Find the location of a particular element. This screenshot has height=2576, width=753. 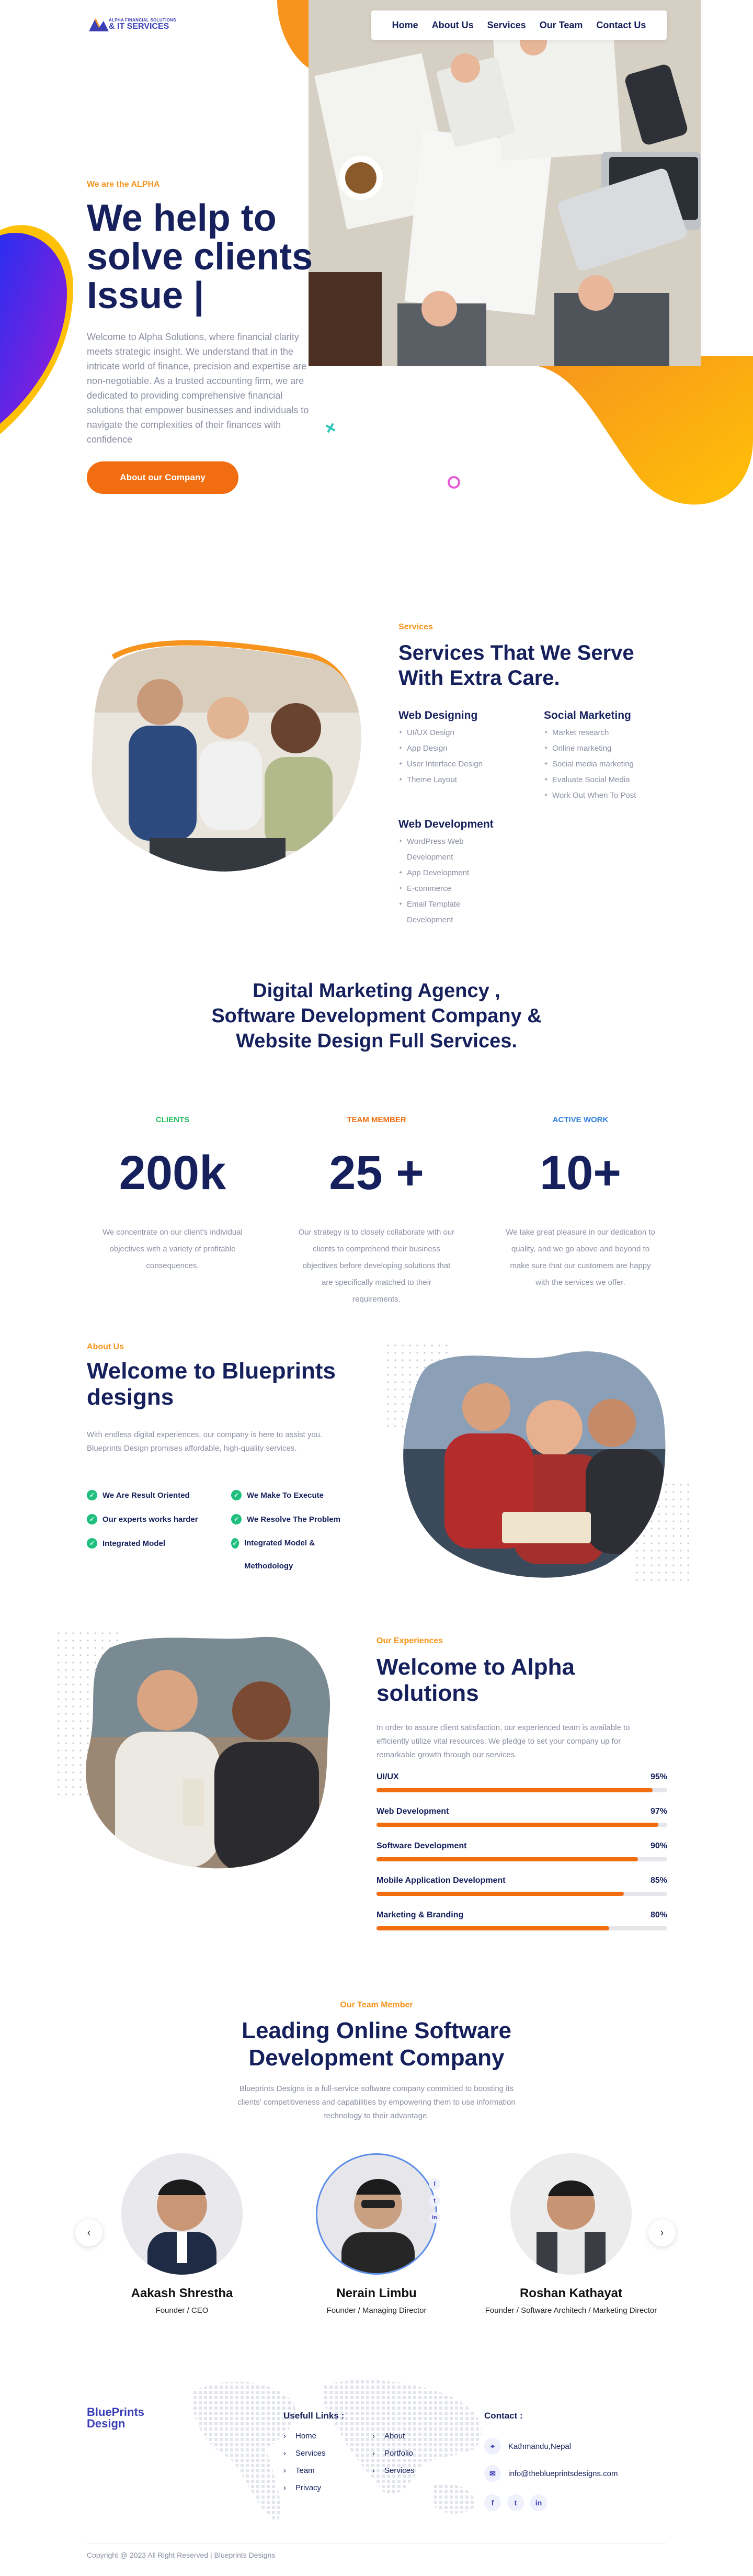

skill-percent: 97% is located at coordinates (658, 1812).